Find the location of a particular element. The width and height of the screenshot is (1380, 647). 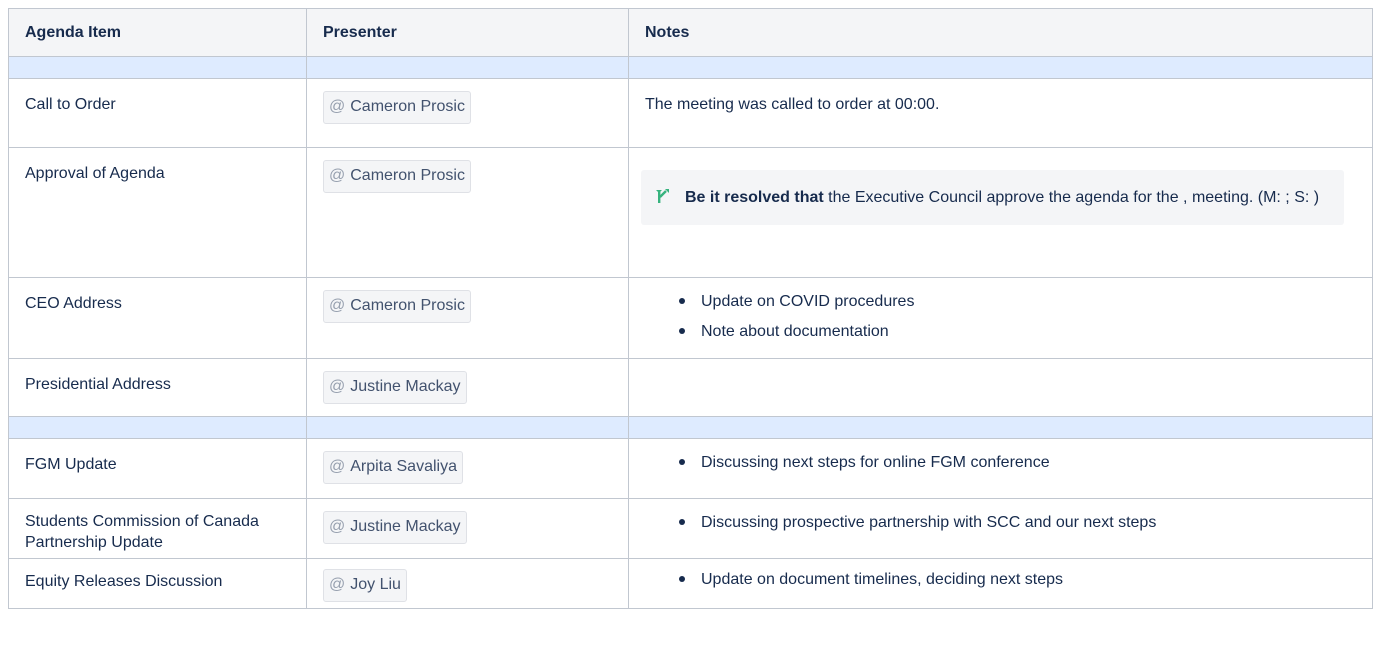

table-header-row: Agenda Item Presenter Notes is located at coordinates (690, 32).